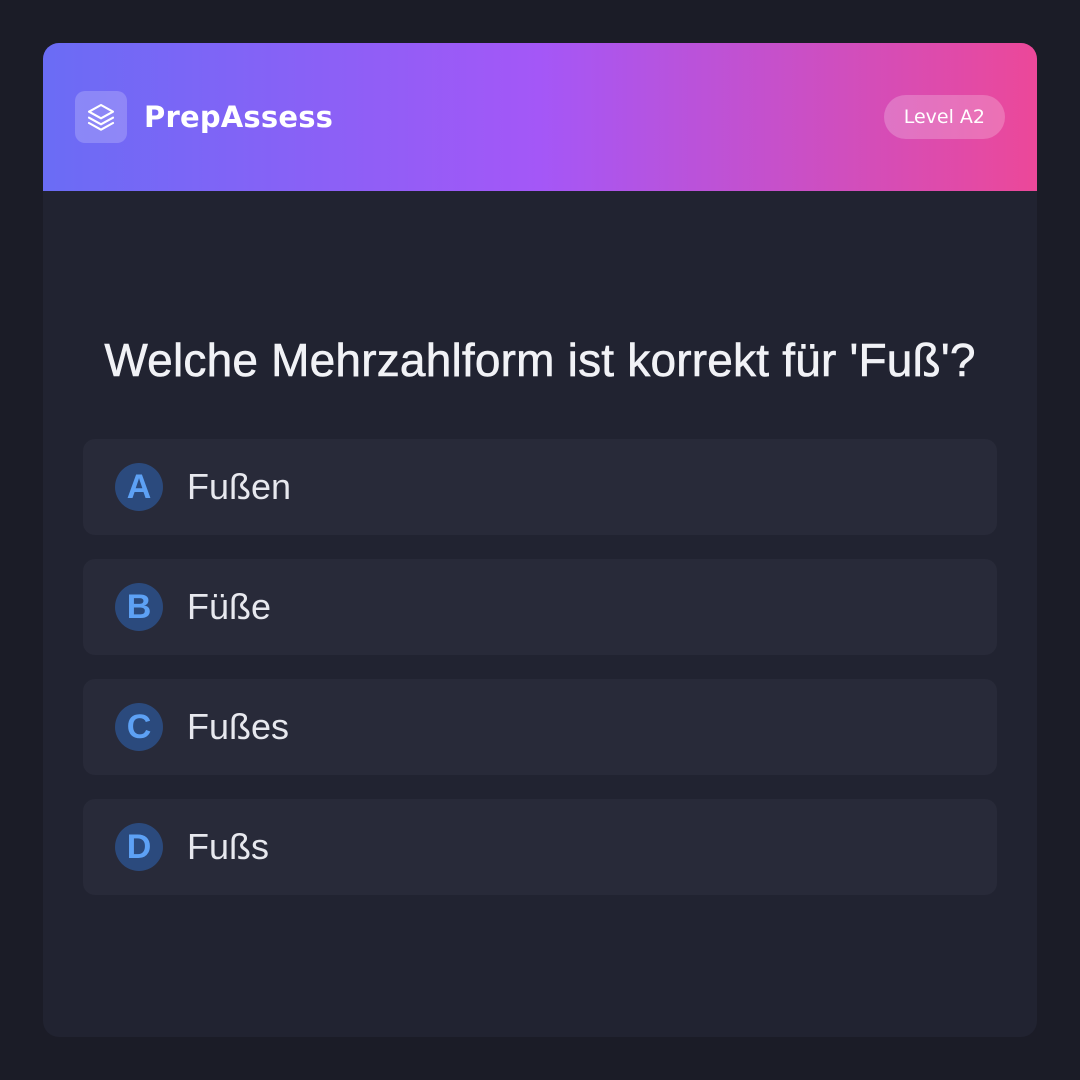  Describe the element at coordinates (540, 117) in the screenshot. I see `app-header: PrepAssess Level A2` at that location.